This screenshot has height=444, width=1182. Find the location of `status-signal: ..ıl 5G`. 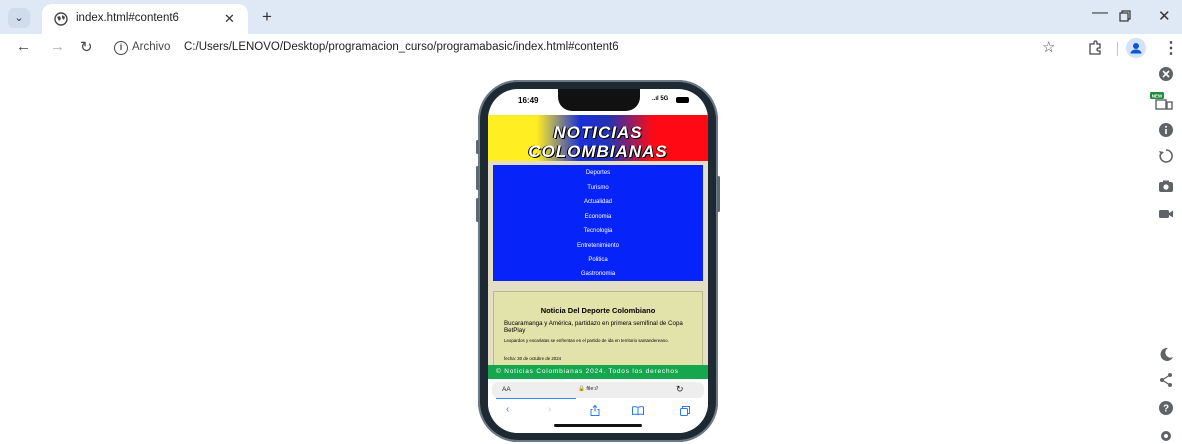

status-signal: ..ıl 5G is located at coordinates (660, 99).